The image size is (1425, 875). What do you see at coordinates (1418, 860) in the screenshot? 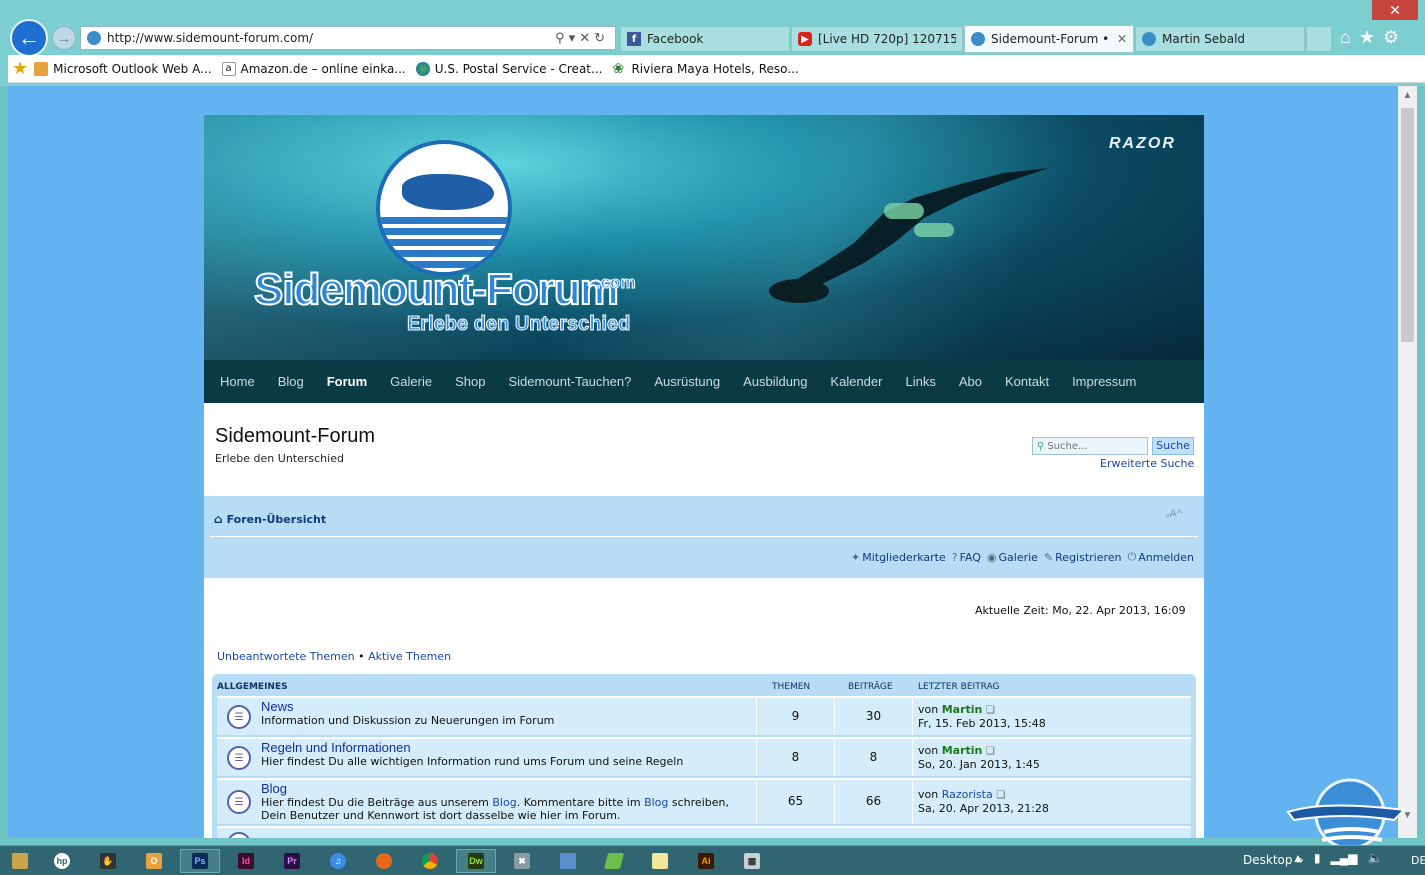
I see `language-indicator: DE` at bounding box center [1418, 860].